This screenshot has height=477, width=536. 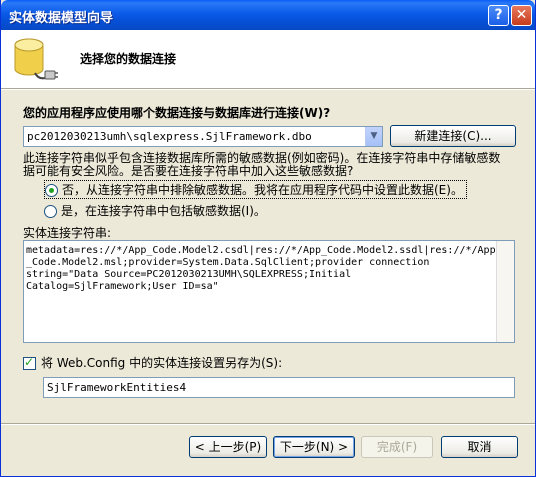 I want to click on entity-name-input: SjlFrameworkEntities4, so click(x=279, y=387).